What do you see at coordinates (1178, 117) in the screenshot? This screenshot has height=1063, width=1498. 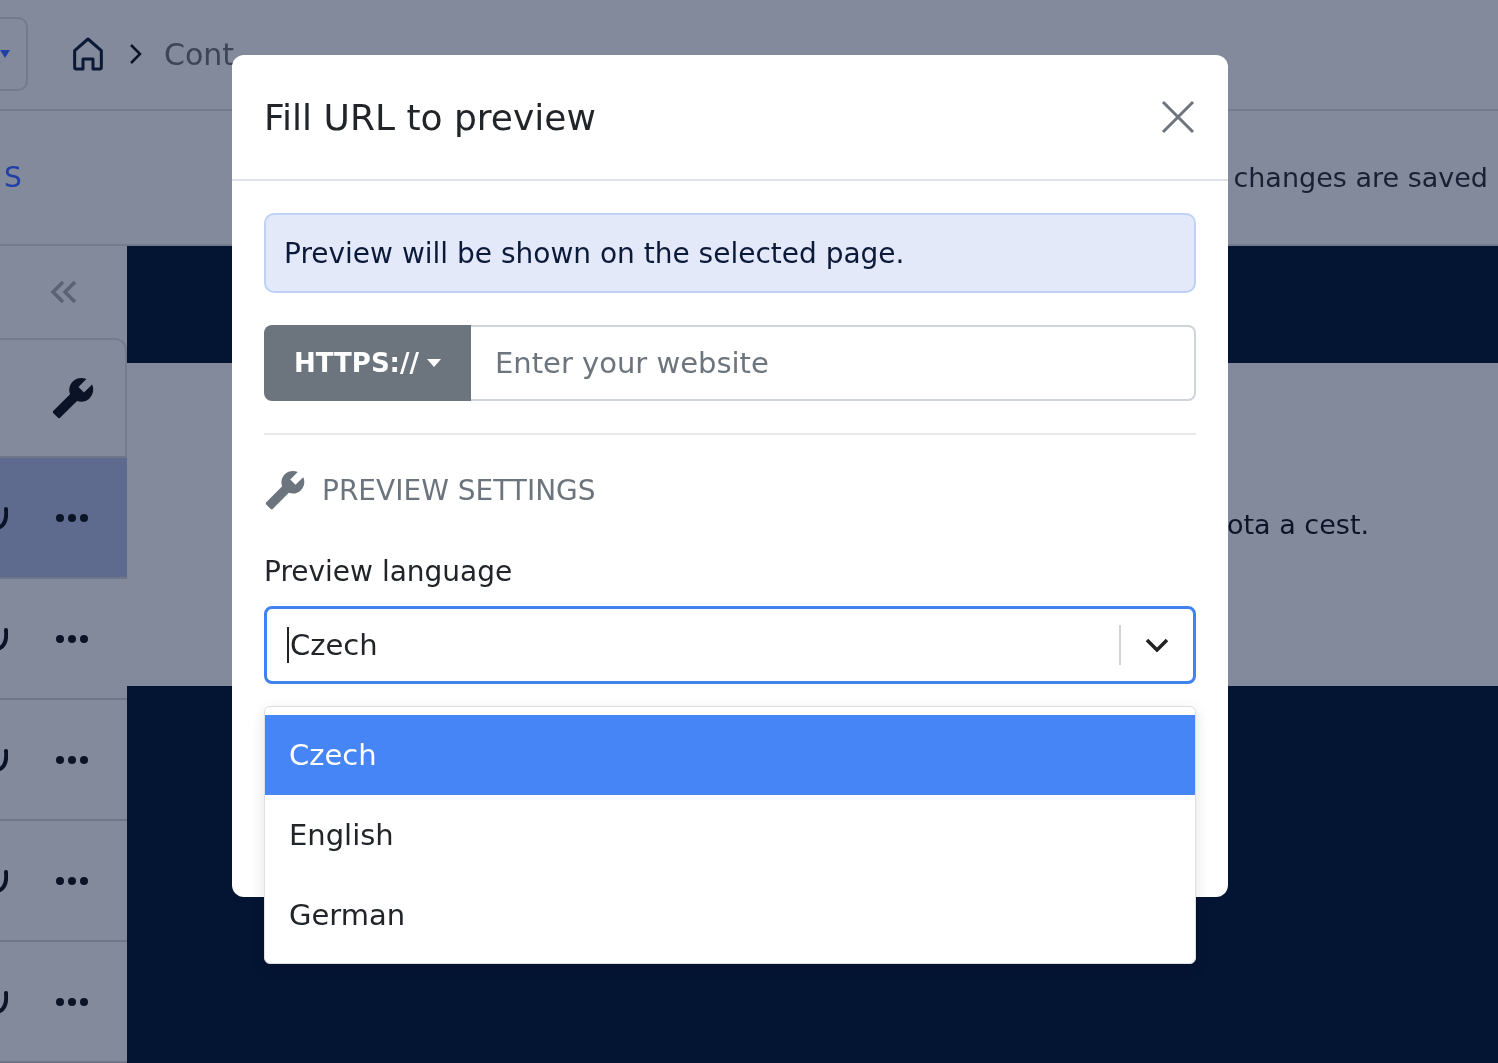 I see `close-button` at bounding box center [1178, 117].